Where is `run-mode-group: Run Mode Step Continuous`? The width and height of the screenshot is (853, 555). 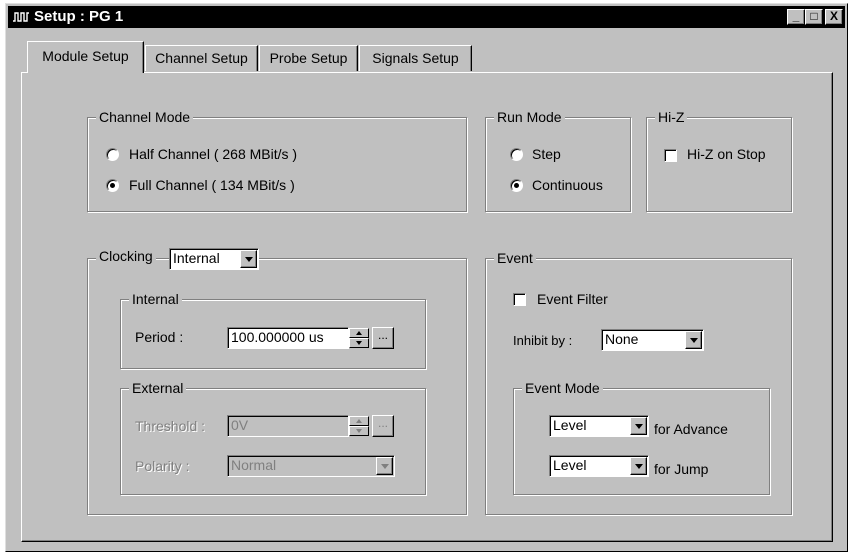 run-mode-group: Run Mode Step Continuous is located at coordinates (558, 160).